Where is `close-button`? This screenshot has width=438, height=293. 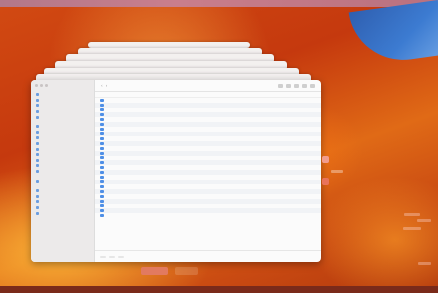
close-button is located at coordinates (36, 85).